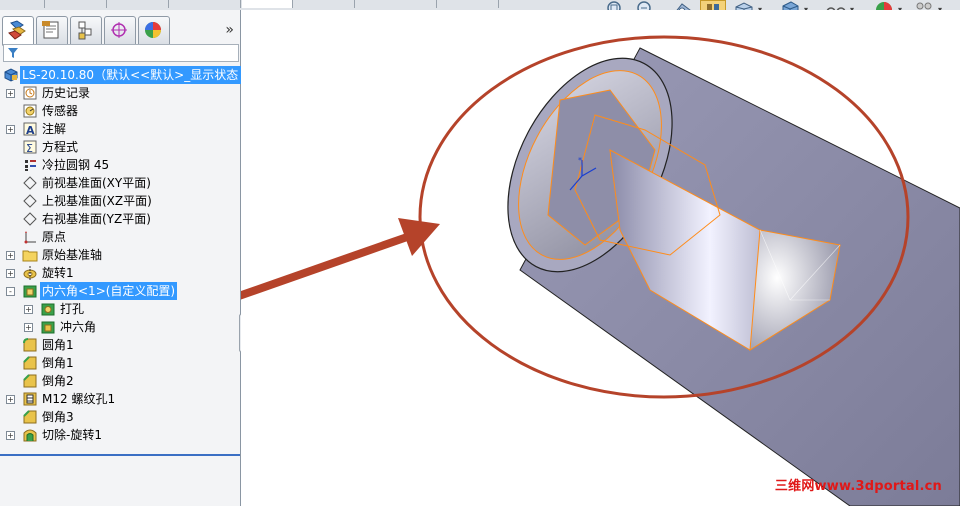  I want to click on tree-item: 冷拉圆钢 45, so click(120, 165).